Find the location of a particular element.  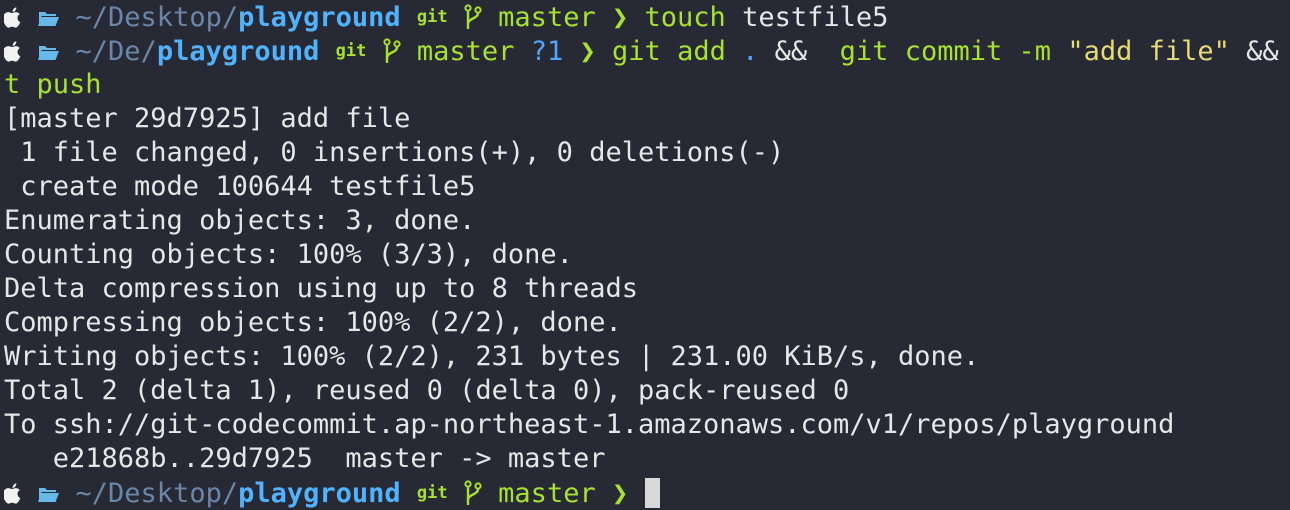

prompt-line-wrap: t push is located at coordinates (647, 85).